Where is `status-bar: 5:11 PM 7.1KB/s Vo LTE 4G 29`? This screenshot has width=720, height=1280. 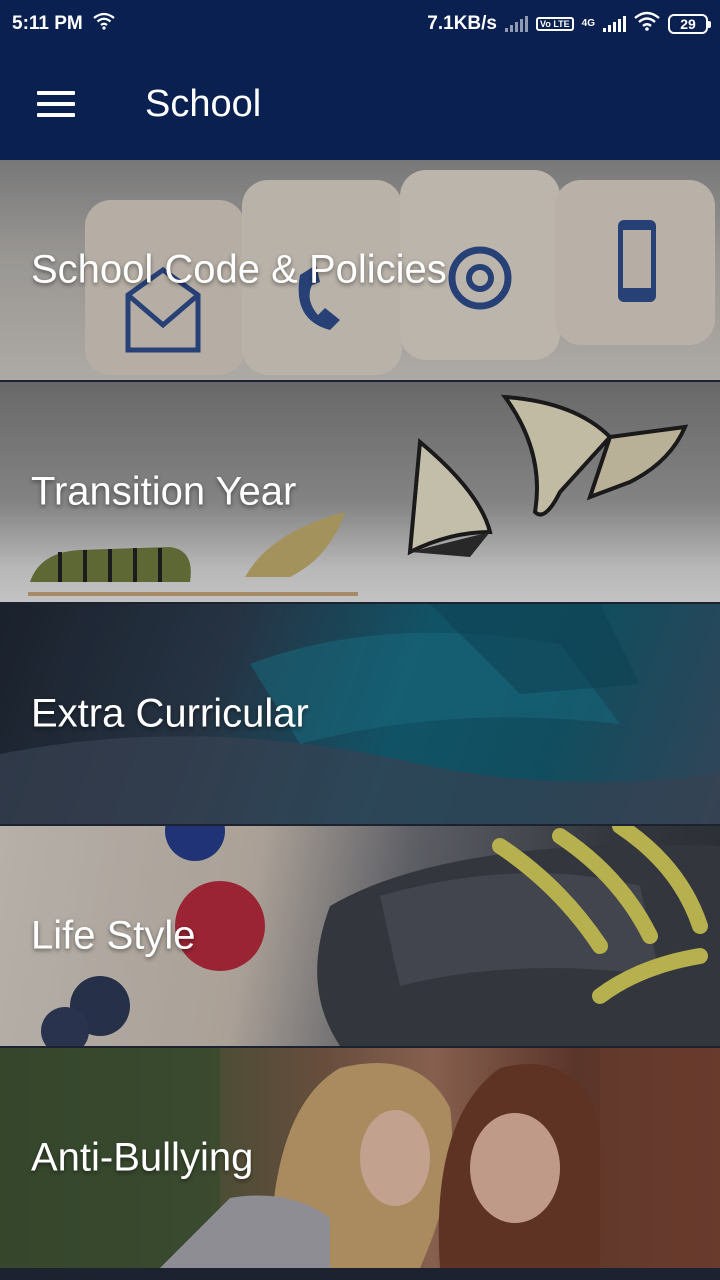 status-bar: 5:11 PM 7.1KB/s Vo LTE 4G 29 is located at coordinates (360, 24).